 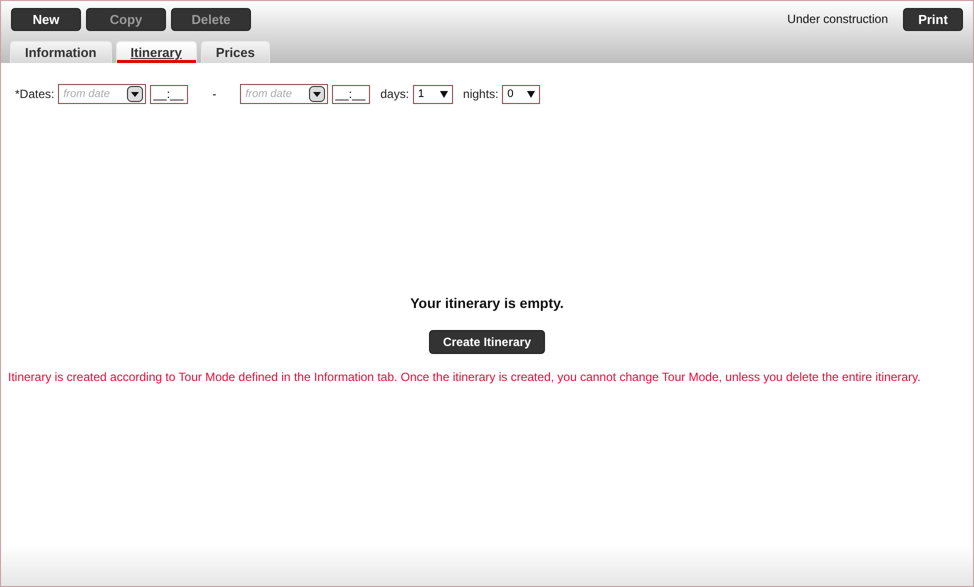 What do you see at coordinates (156, 52) in the screenshot?
I see `tab: Itinerary` at bounding box center [156, 52].